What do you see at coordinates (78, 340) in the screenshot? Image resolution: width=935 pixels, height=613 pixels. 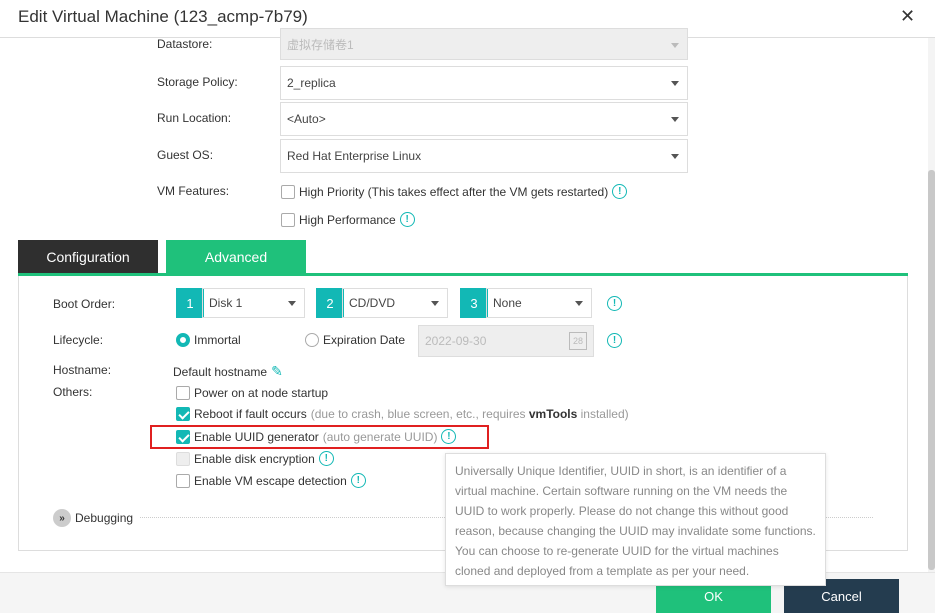 I see `lifecycle-label: Lifecycle:` at bounding box center [78, 340].